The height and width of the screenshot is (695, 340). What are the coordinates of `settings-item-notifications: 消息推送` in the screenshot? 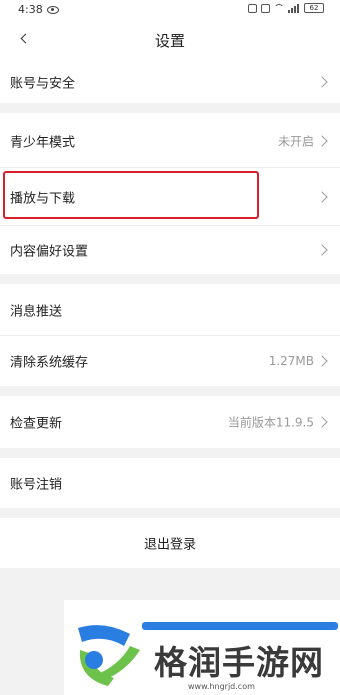 It's located at (170, 310).